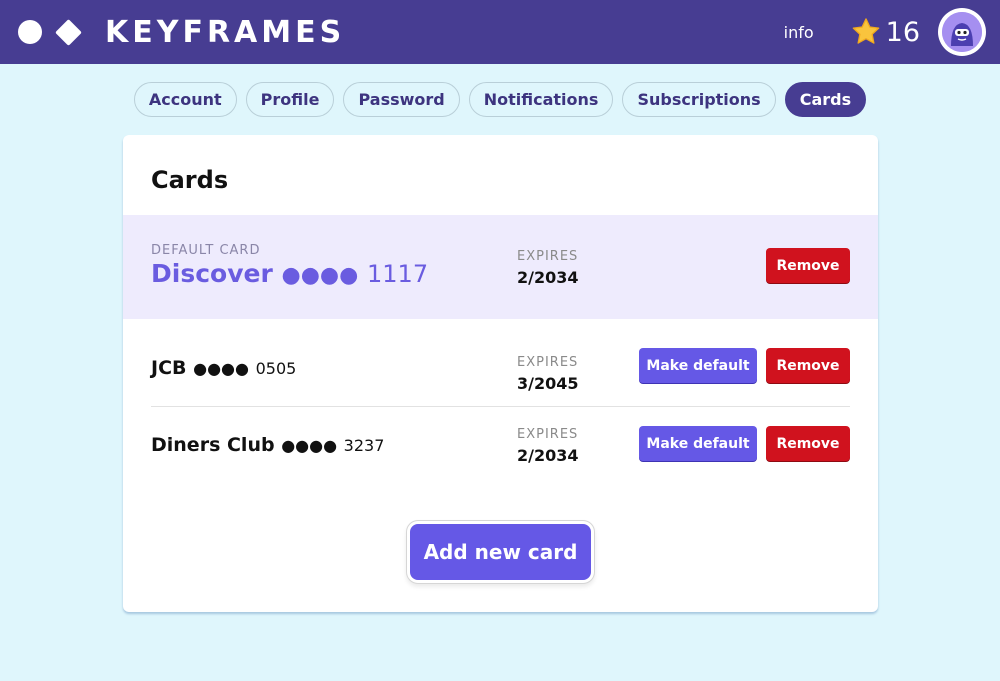 This screenshot has height=681, width=1000. I want to click on card-expiry: EXPIRES 3/2045, so click(548, 374).